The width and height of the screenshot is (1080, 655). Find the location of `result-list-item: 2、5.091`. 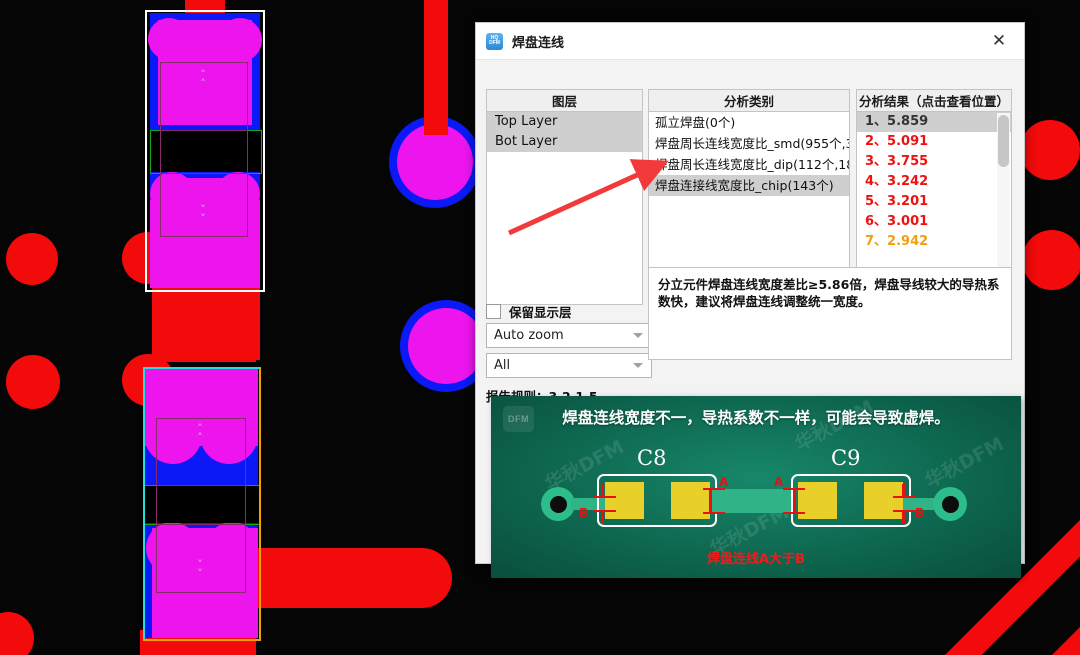

result-list-item: 2、5.091 is located at coordinates (934, 142).